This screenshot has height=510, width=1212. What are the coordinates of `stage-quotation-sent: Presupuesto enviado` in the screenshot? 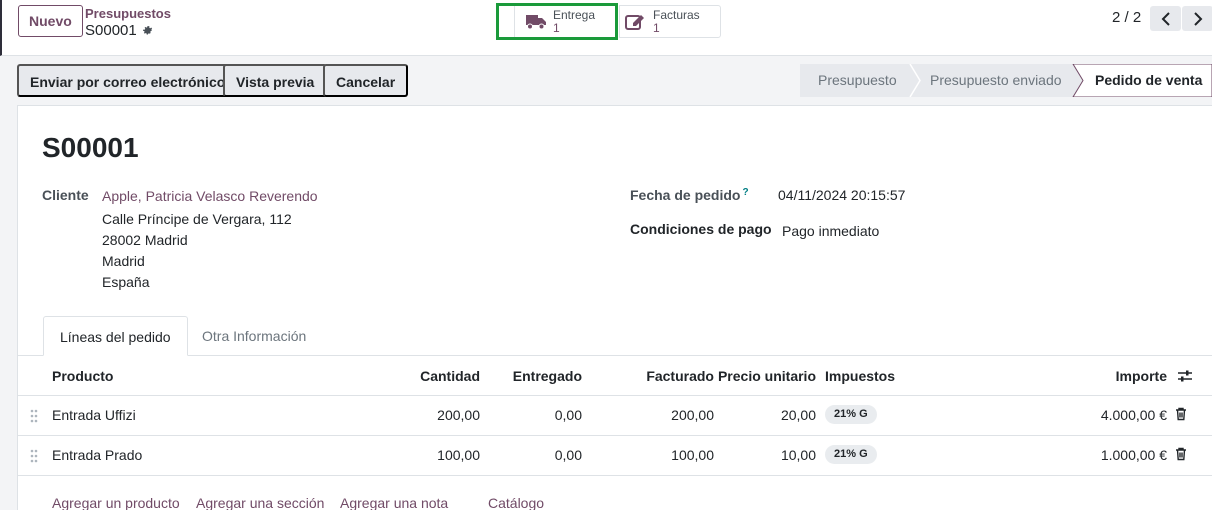 It's located at (996, 80).